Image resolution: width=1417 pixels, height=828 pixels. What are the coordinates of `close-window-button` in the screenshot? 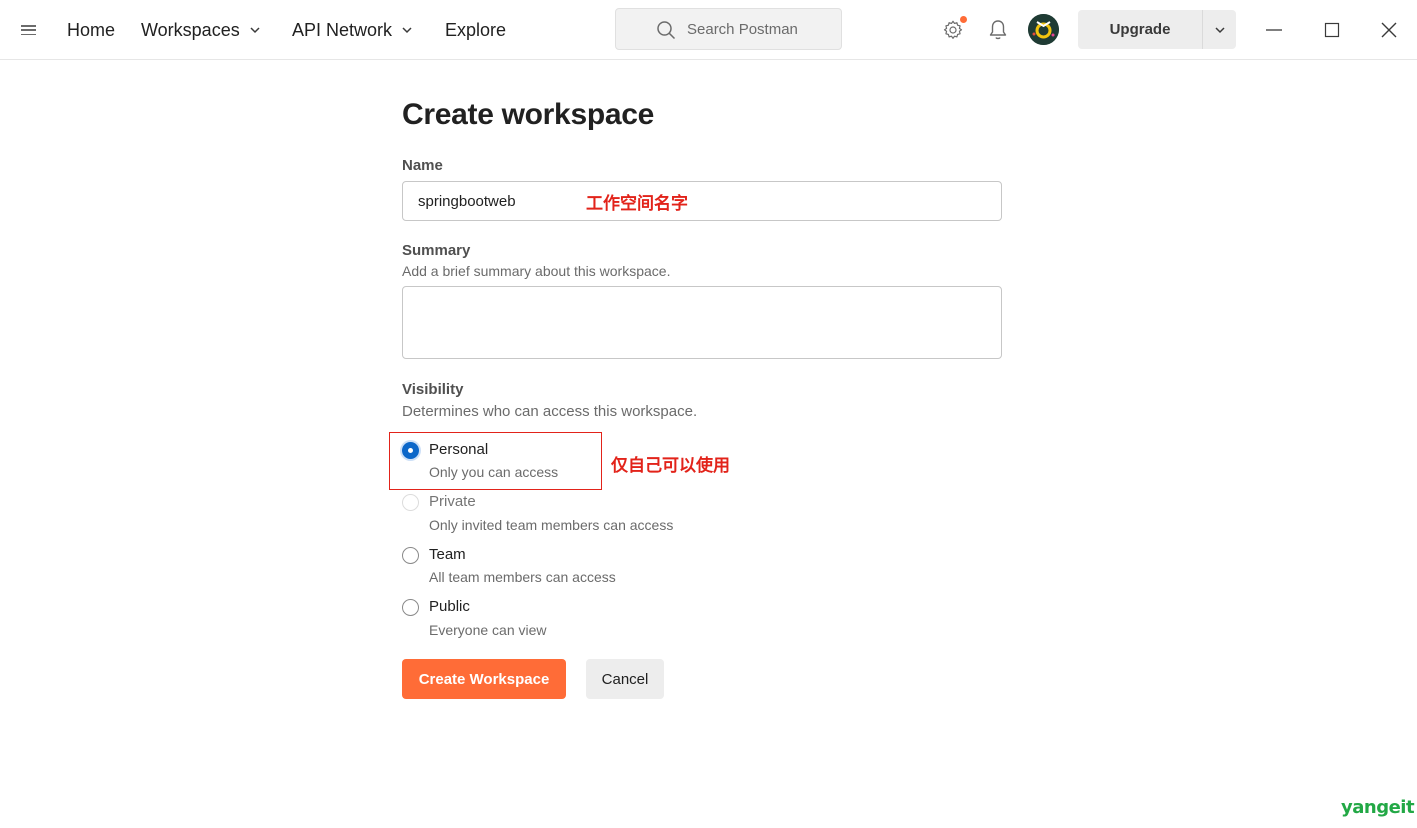 It's located at (1389, 30).